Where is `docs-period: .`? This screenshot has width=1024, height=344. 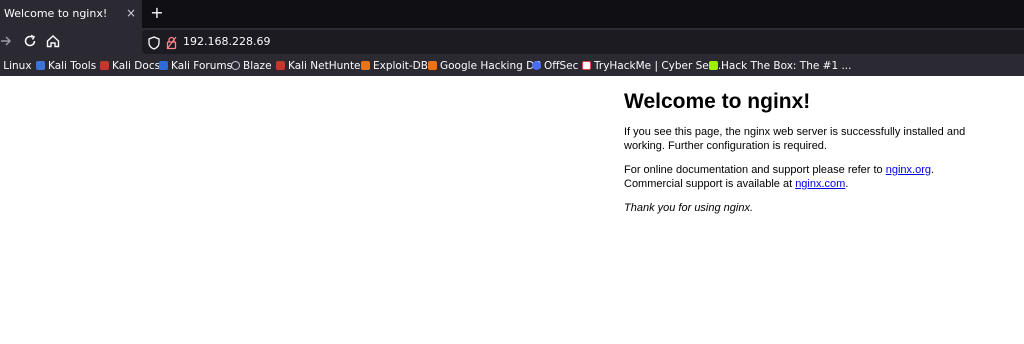
docs-period: . is located at coordinates (932, 170).